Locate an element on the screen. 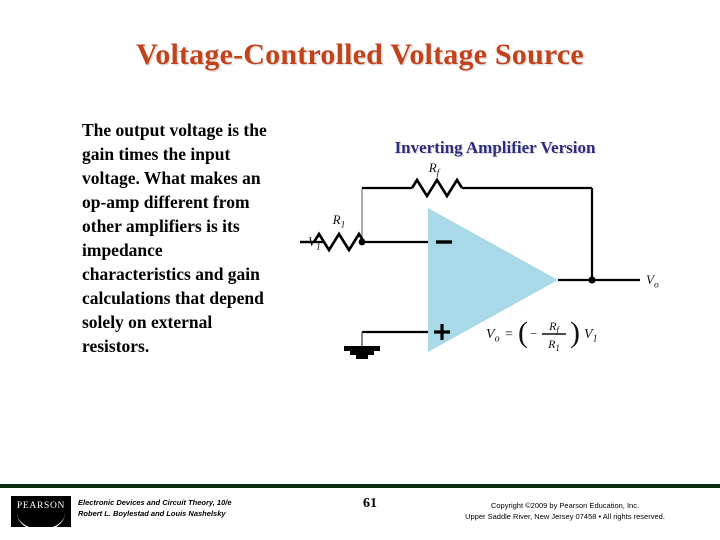 This screenshot has height=540, width=720. gain-equation: Vo = ( − Rf R1 ) V1 is located at coordinates (542, 334).